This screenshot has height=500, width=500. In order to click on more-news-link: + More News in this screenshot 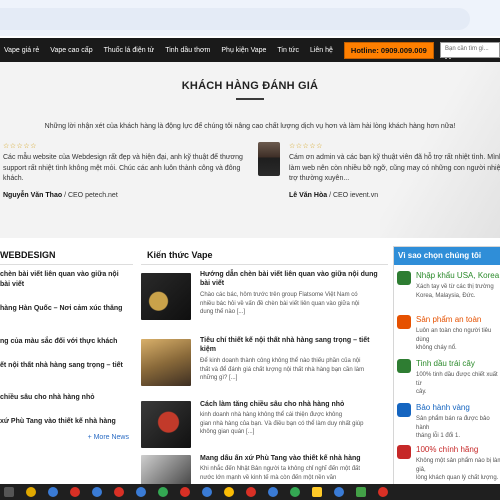, I will do `click(108, 437)`.